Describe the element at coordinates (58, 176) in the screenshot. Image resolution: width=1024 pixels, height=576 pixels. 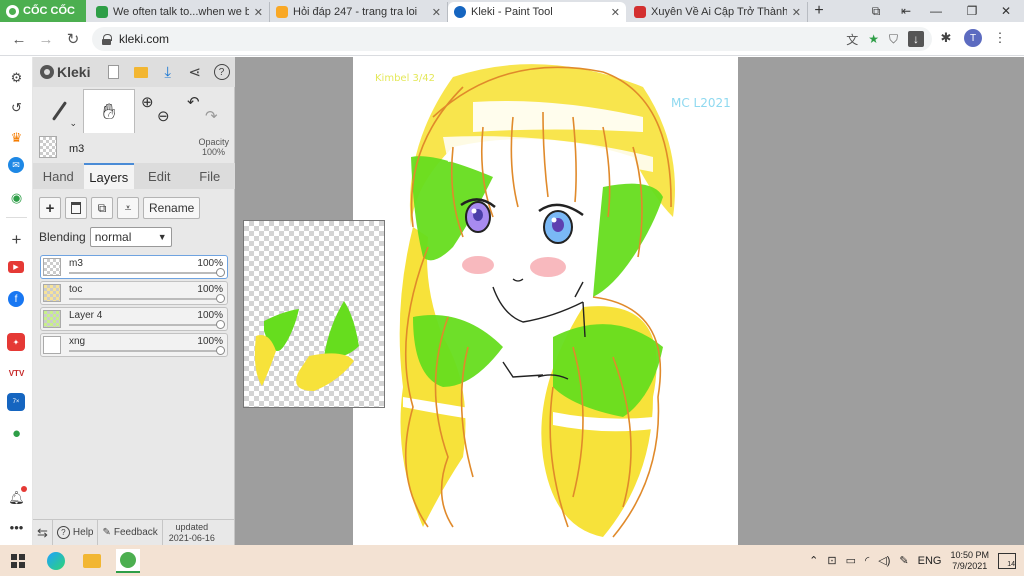
I see `tab-hand: Hand` at that location.